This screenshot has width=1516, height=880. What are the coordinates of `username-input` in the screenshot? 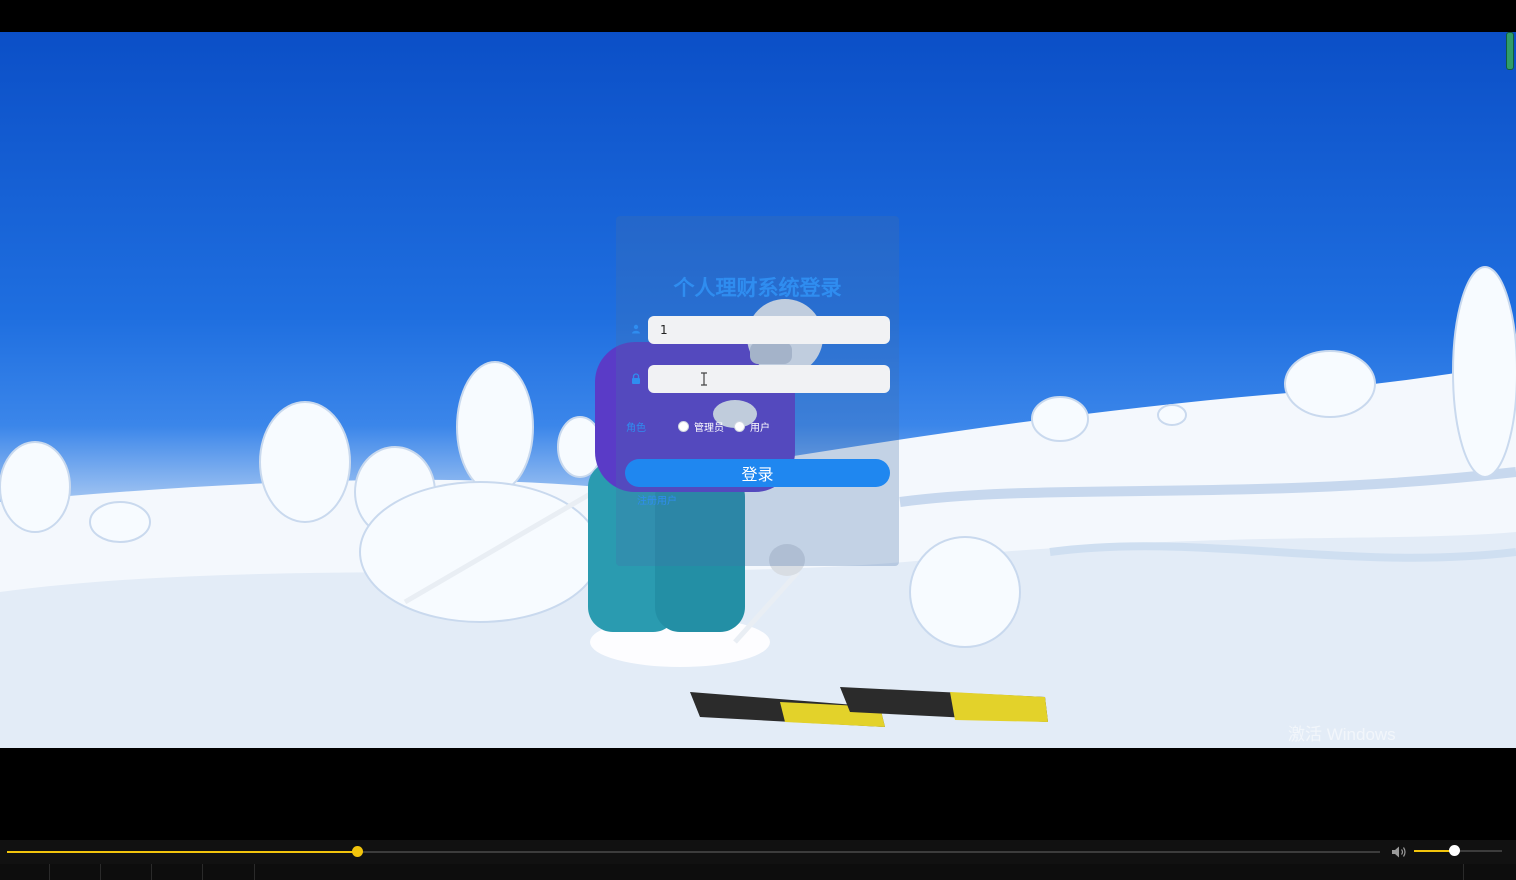 It's located at (769, 330).